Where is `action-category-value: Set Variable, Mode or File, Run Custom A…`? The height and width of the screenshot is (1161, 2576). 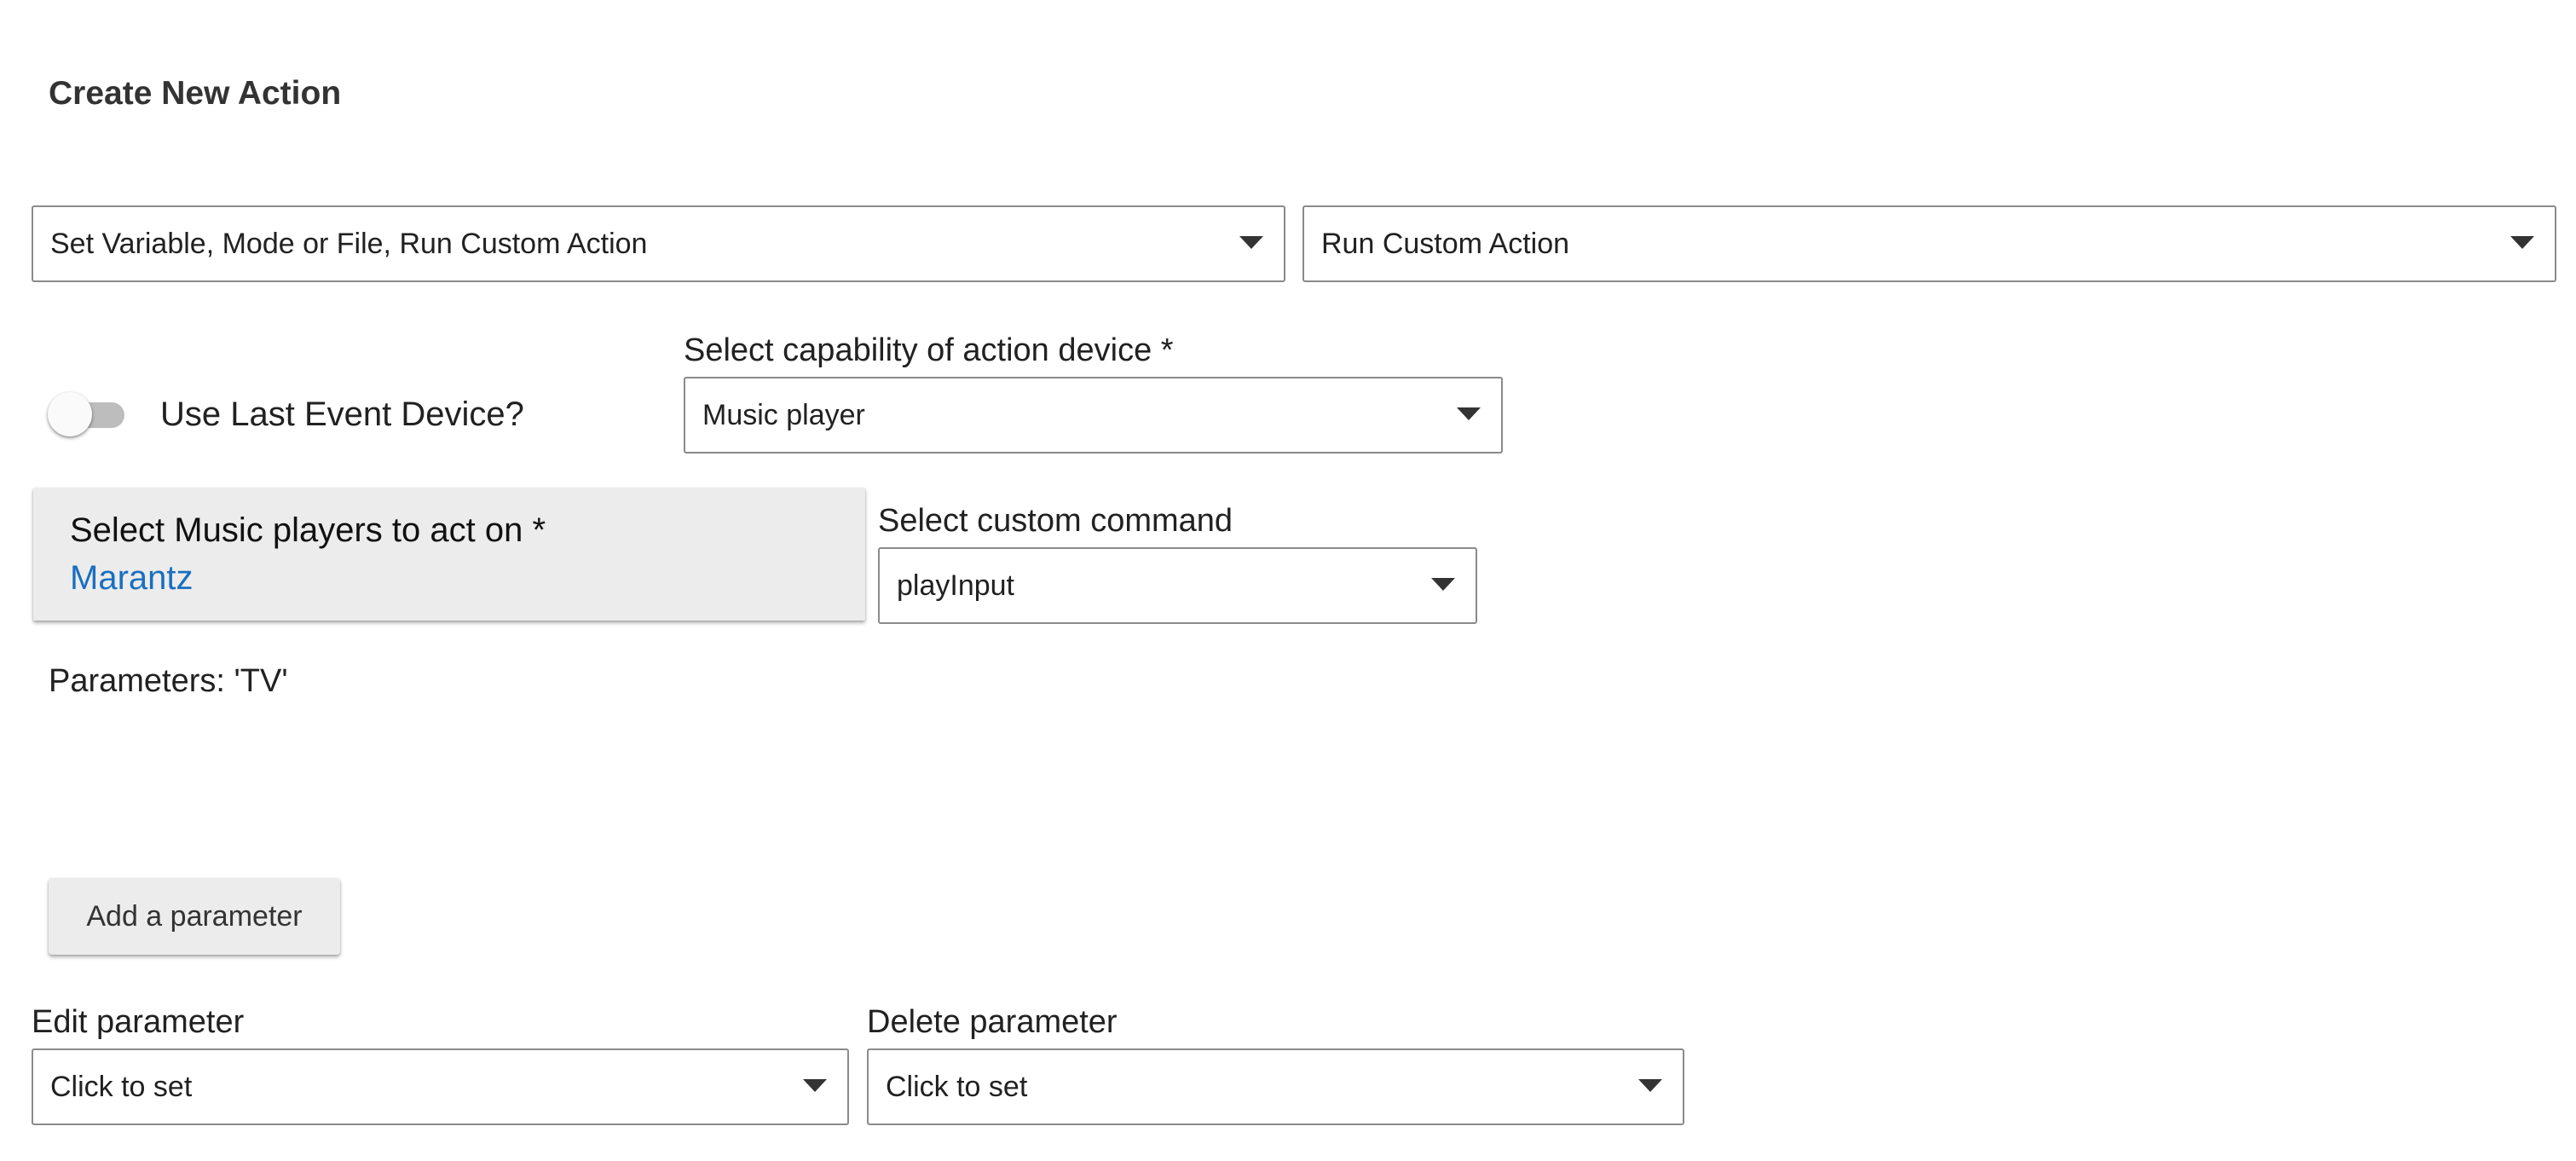 action-category-value: Set Variable, Mode or File, Run Custom A… is located at coordinates (349, 244).